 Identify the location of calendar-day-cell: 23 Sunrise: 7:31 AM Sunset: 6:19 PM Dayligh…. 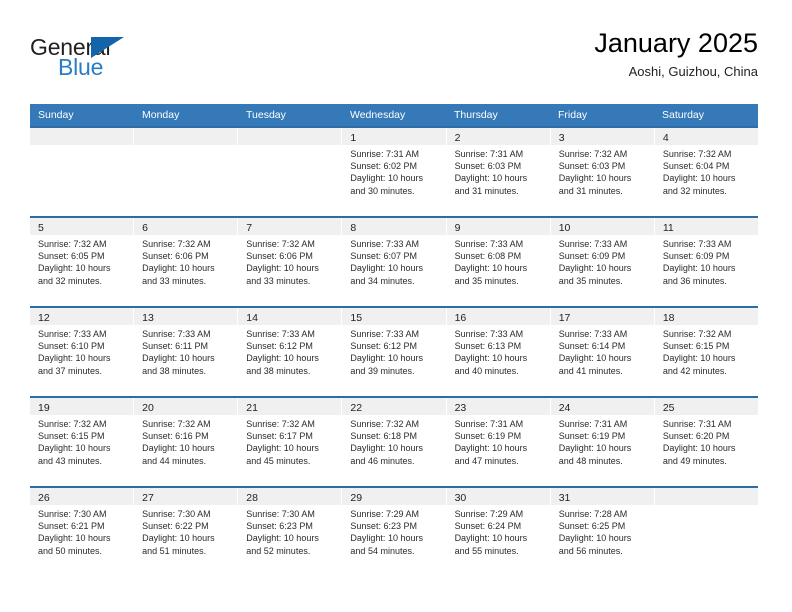
(498, 442).